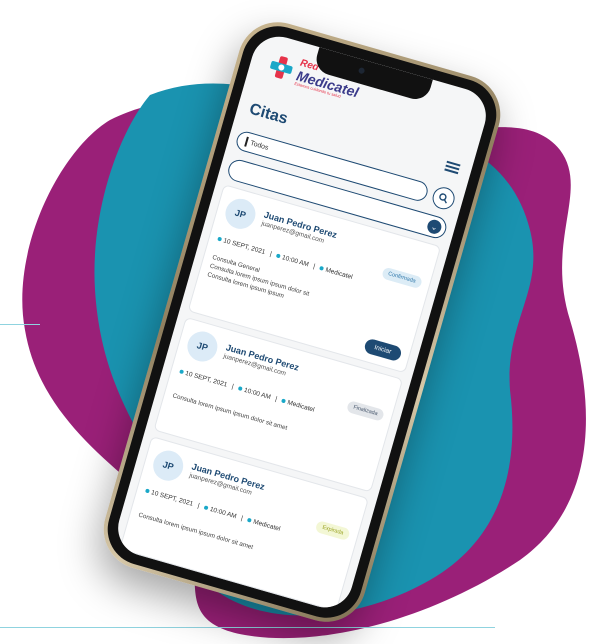  What do you see at coordinates (247, 627) in the screenshot?
I see `decorative-line-bottom` at bounding box center [247, 627].